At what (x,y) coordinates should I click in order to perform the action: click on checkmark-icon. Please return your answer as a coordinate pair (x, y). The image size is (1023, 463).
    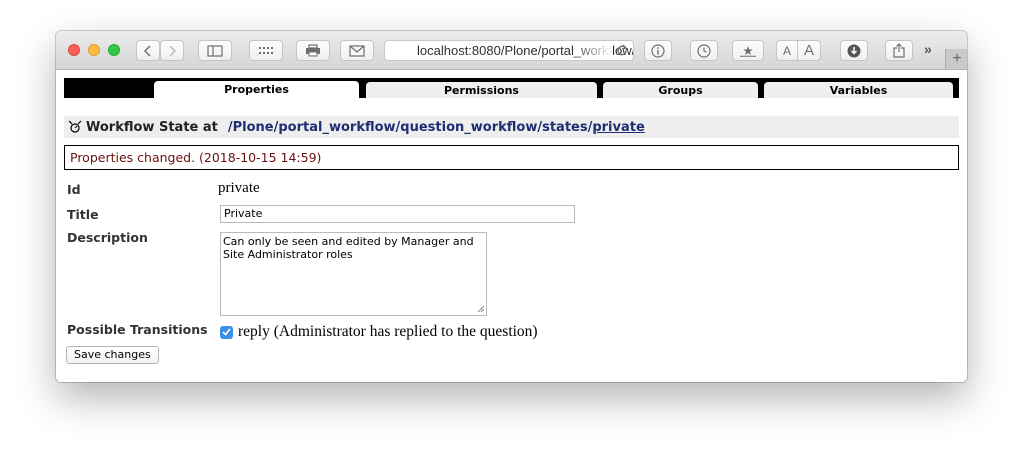
    Looking at the image, I should click on (226, 332).